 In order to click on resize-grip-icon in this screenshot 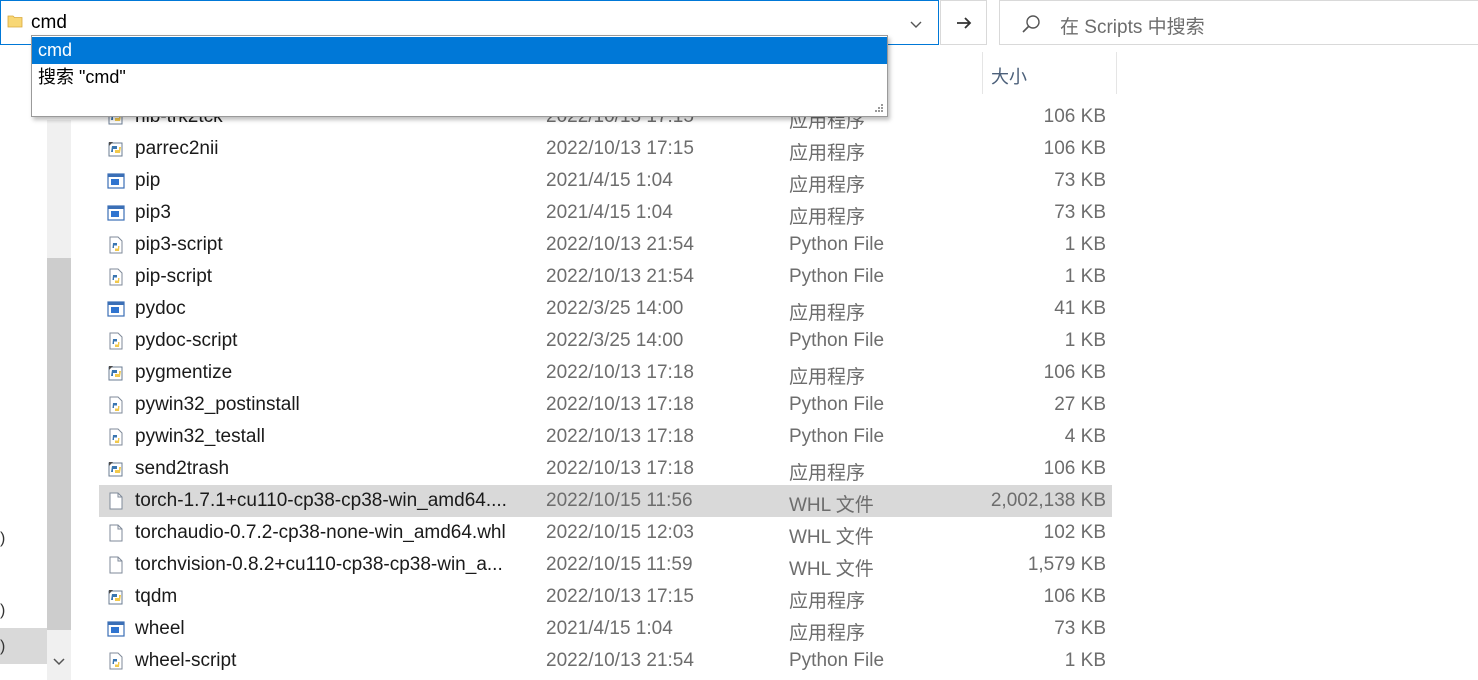, I will do `click(879, 108)`.